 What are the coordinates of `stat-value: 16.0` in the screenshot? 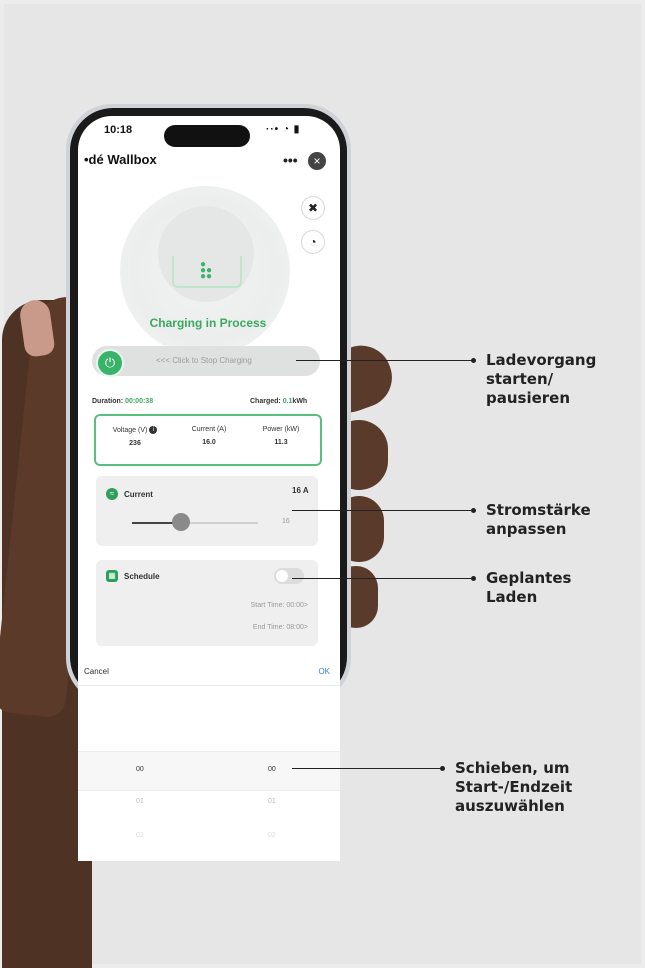 It's located at (209, 442).